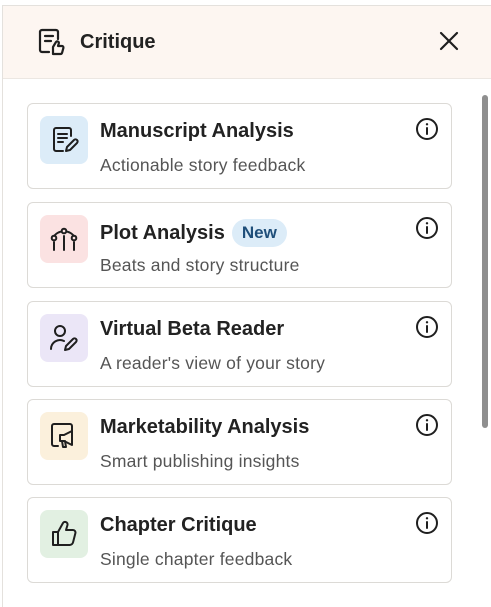 The height and width of the screenshot is (607, 491). I want to click on card-title: Plot Analysis New, so click(193, 233).